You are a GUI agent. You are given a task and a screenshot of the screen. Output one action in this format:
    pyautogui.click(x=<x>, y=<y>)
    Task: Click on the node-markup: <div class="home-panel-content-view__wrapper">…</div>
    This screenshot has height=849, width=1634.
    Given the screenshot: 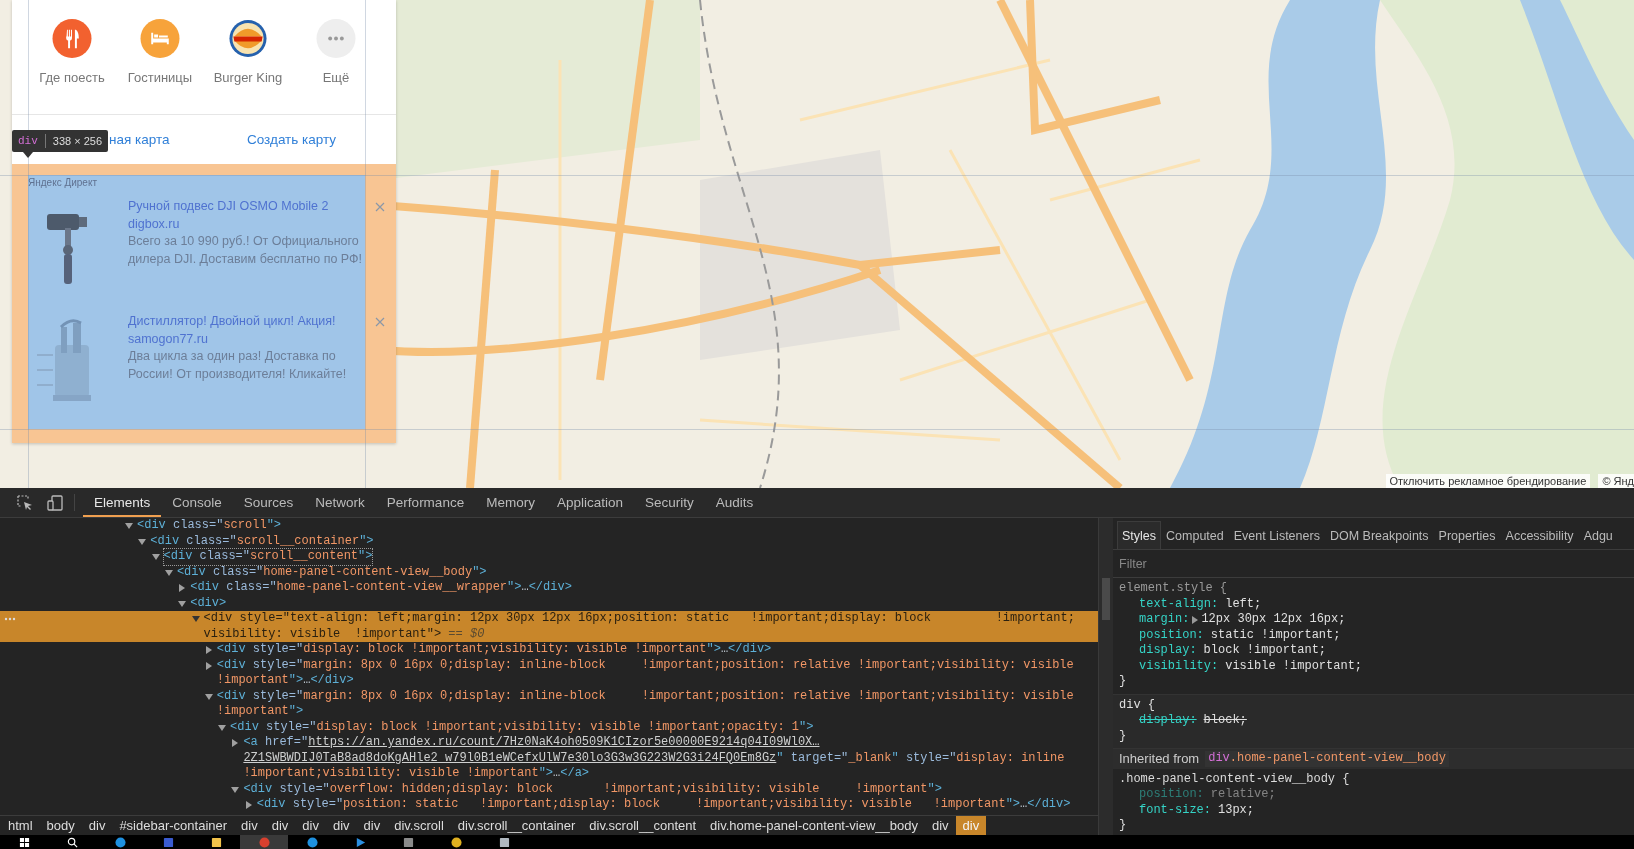 What is the action you would take?
    pyautogui.click(x=381, y=588)
    